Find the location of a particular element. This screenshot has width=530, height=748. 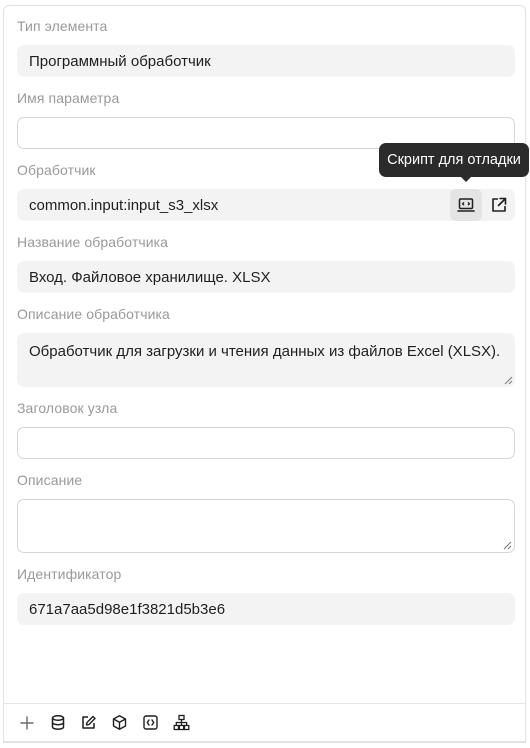

panel-bottom-border is located at coordinates (264, 742).